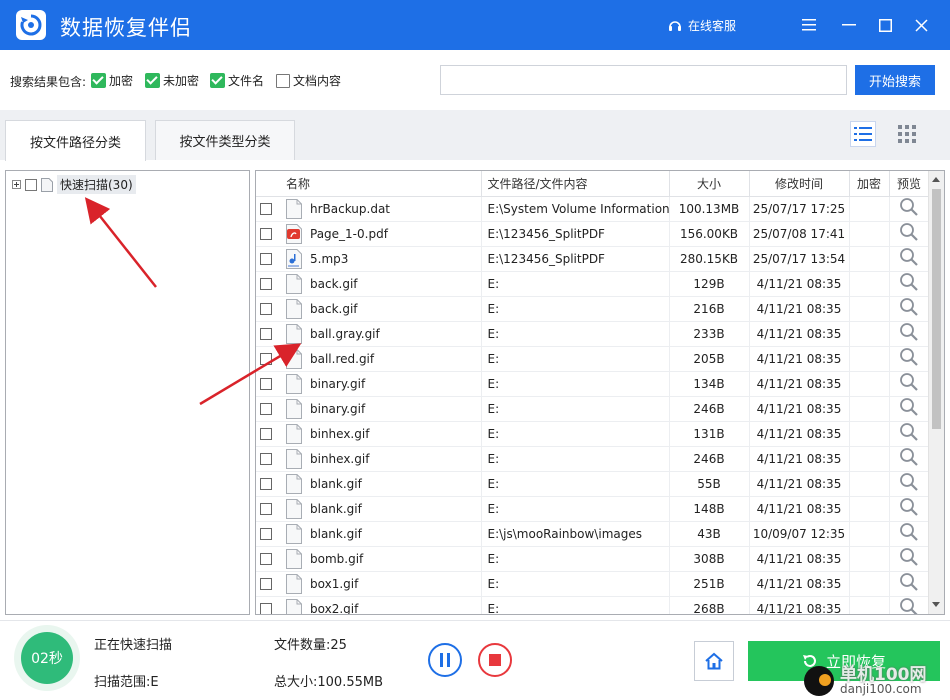 This screenshot has height=700, width=950. What do you see at coordinates (593, 509) in the screenshot?
I see `table-row: blank.gif E: 148B 4/11/21 08:35` at bounding box center [593, 509].